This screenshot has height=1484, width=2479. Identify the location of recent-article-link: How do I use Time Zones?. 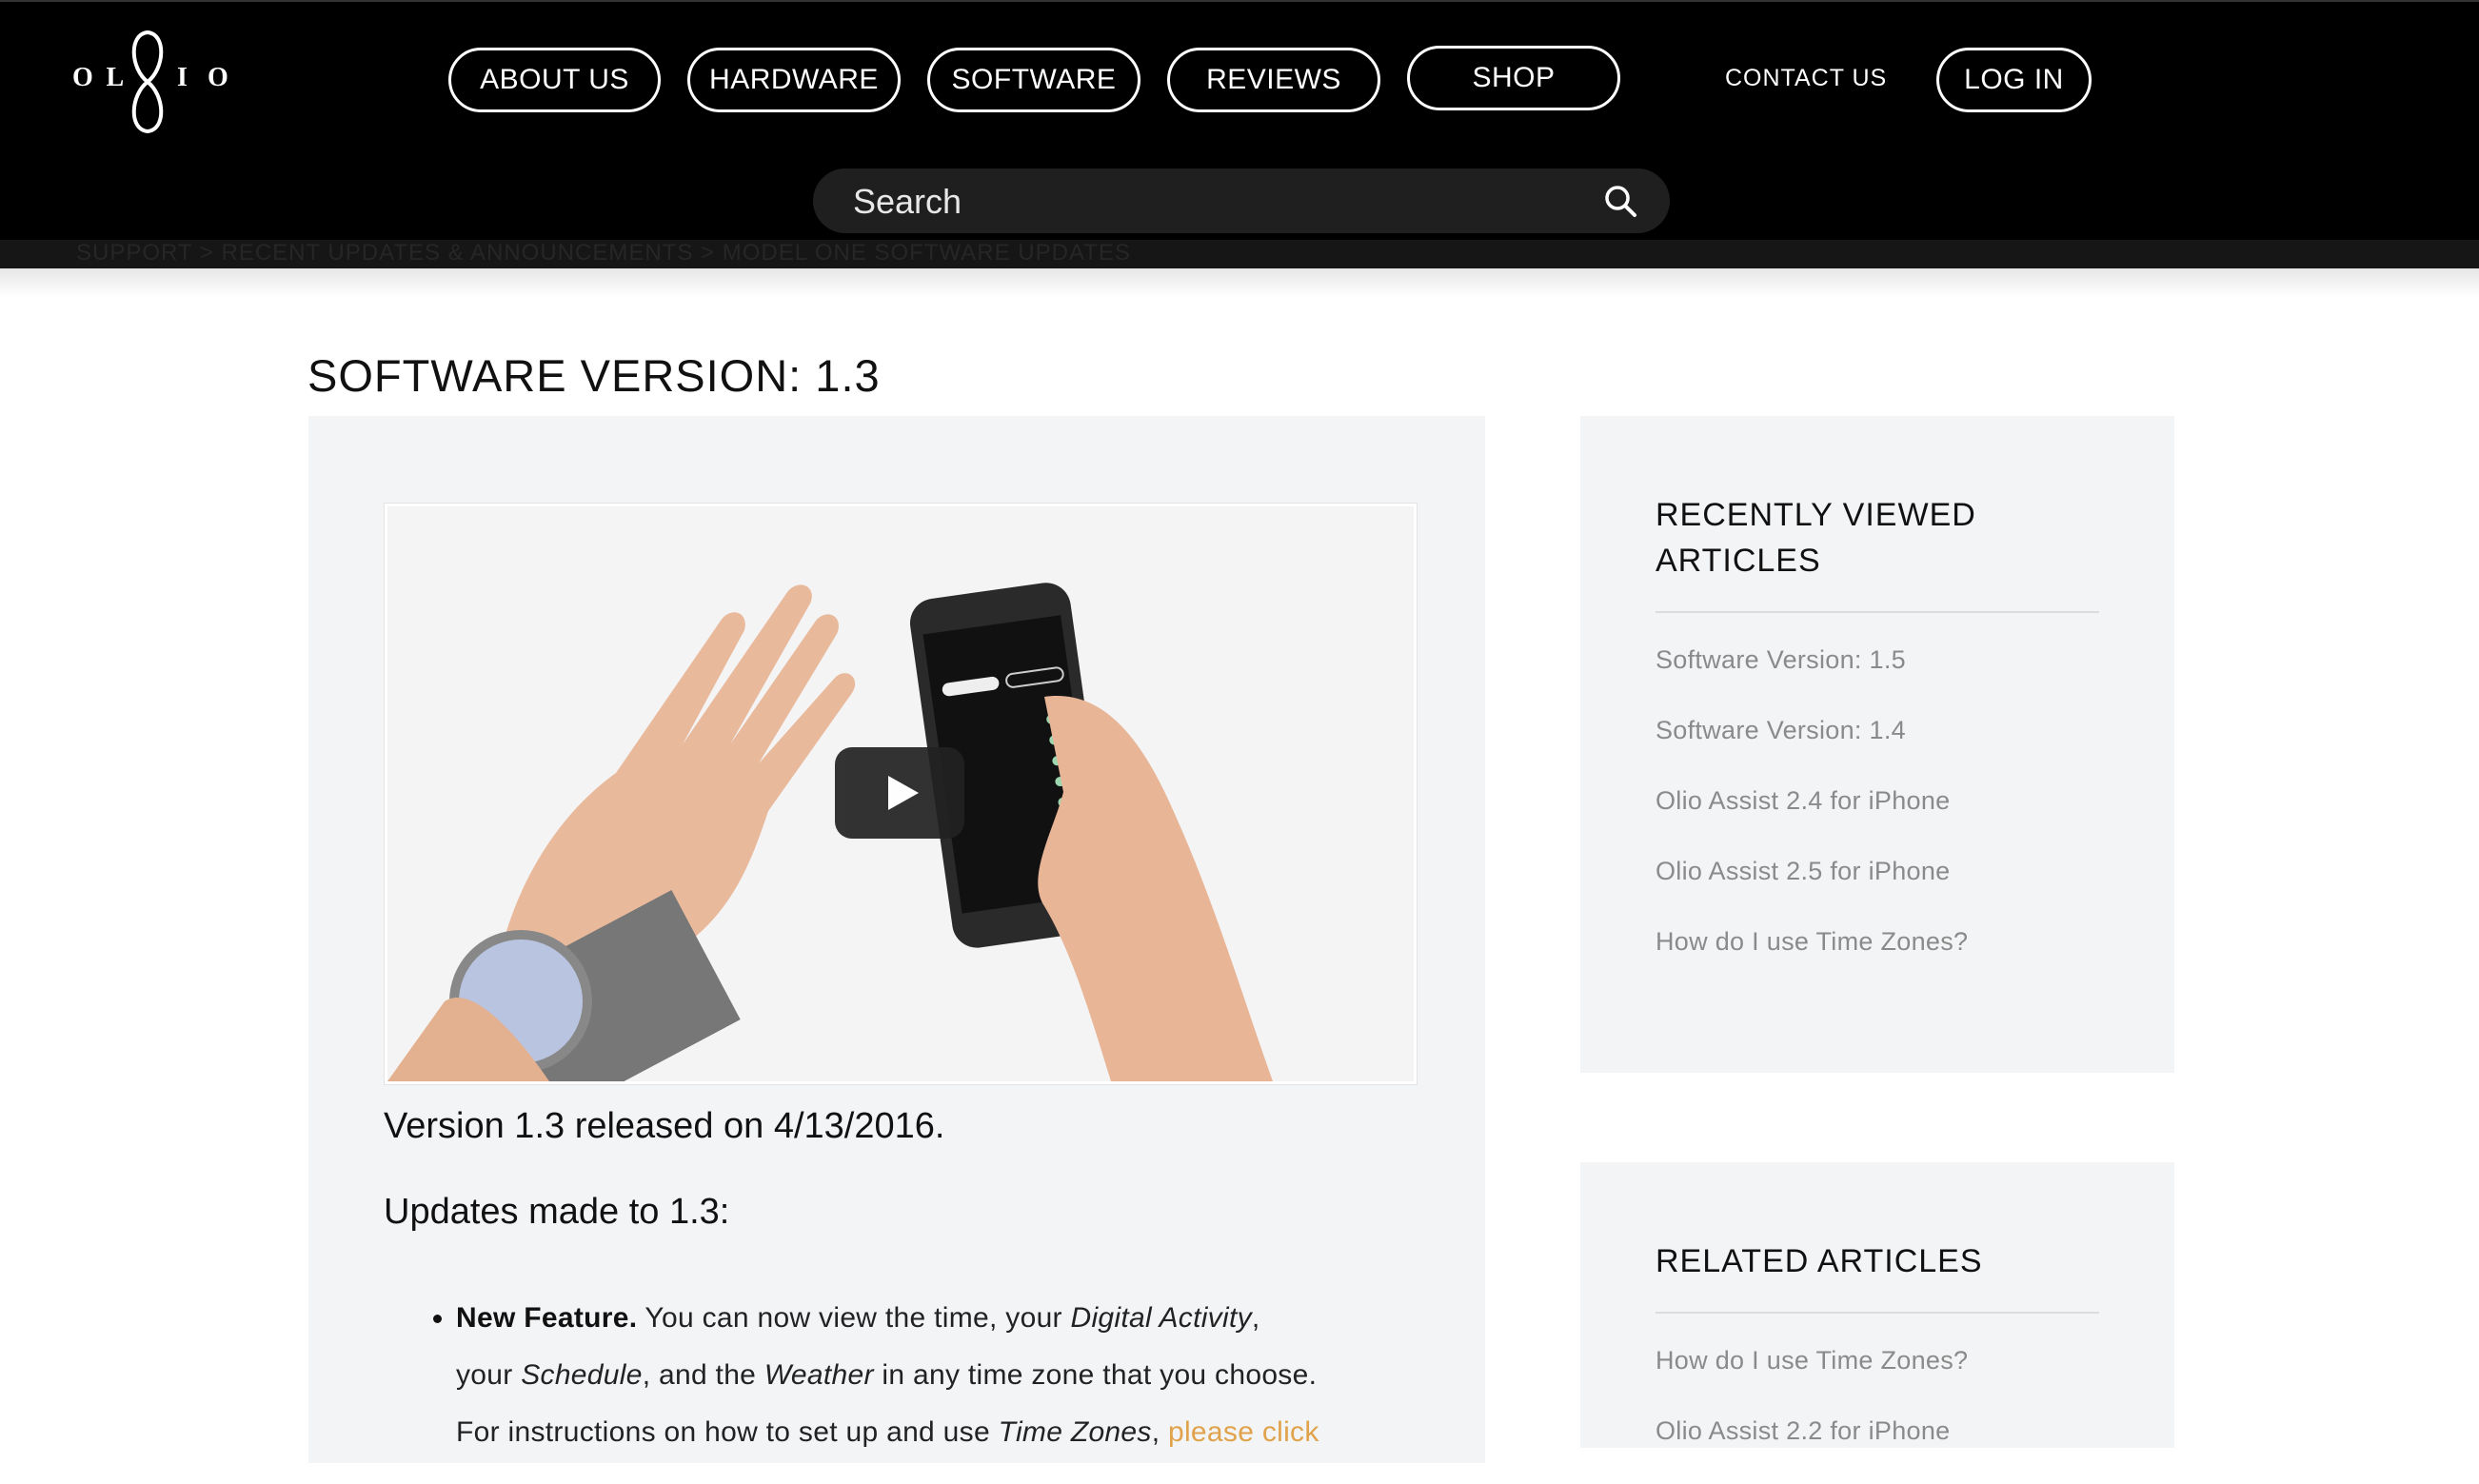
(1812, 960).